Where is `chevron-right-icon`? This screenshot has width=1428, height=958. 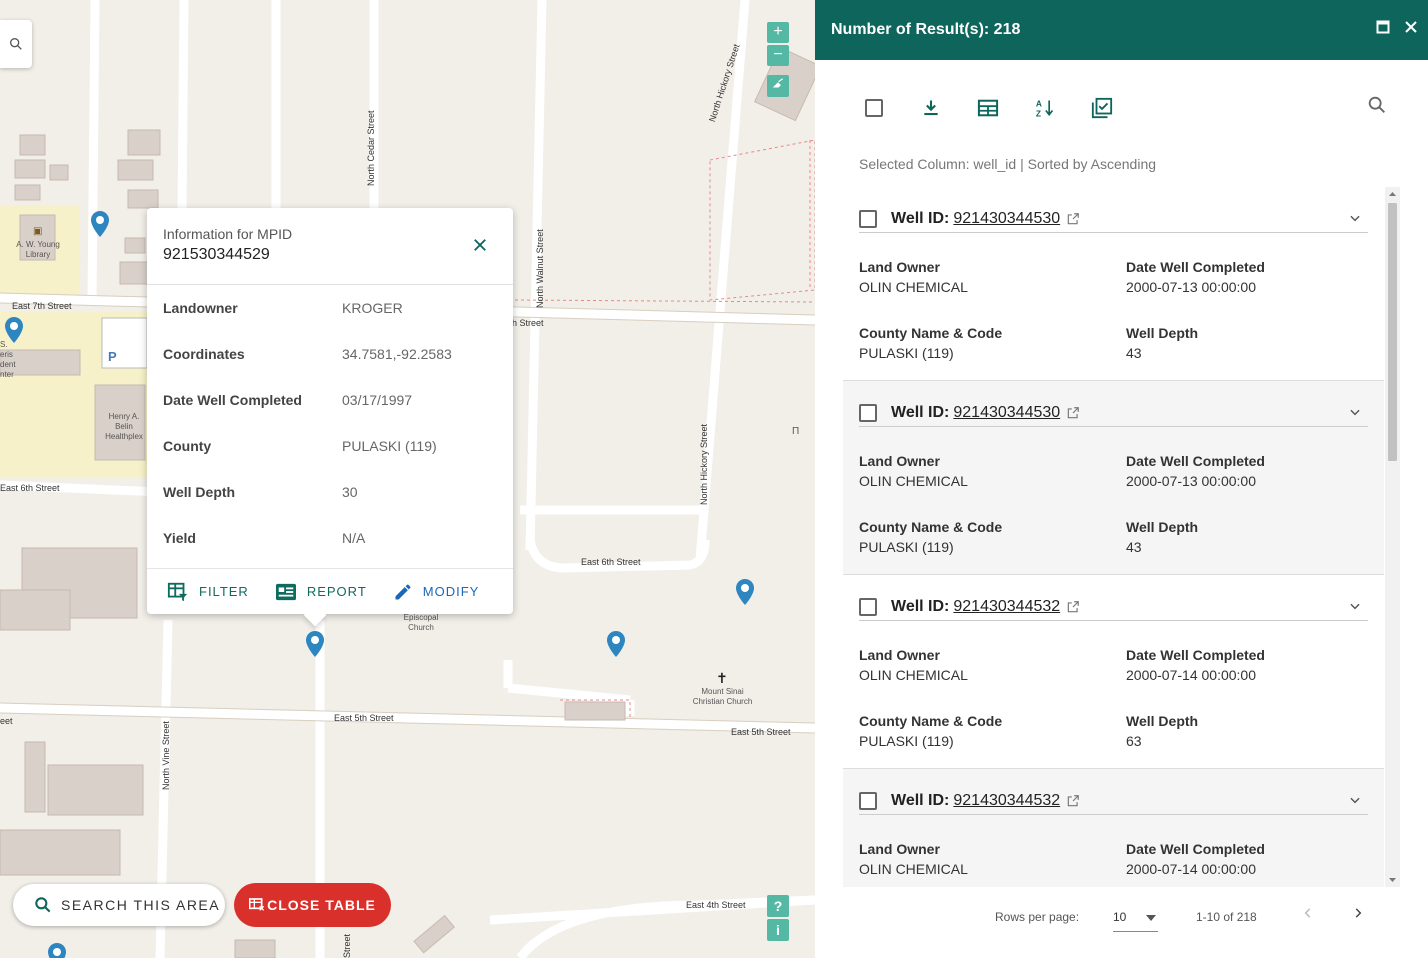
chevron-right-icon is located at coordinates (1358, 913).